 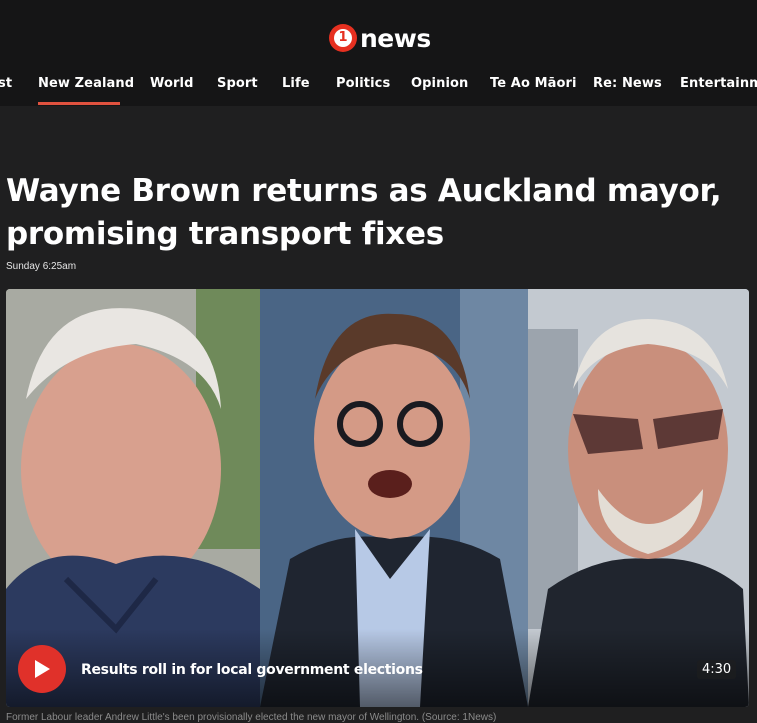 What do you see at coordinates (533, 83) in the screenshot?
I see `nav-item-te-ao-maori: Te Ao Māori` at bounding box center [533, 83].